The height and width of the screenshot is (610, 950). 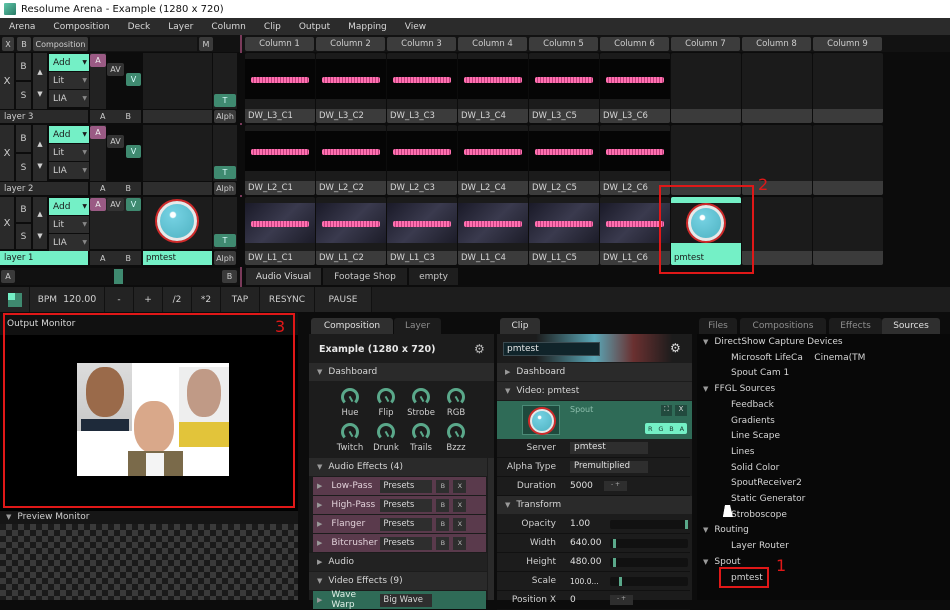 What do you see at coordinates (24, 44) in the screenshot?
I see `composition-bypass-button: B` at bounding box center [24, 44].